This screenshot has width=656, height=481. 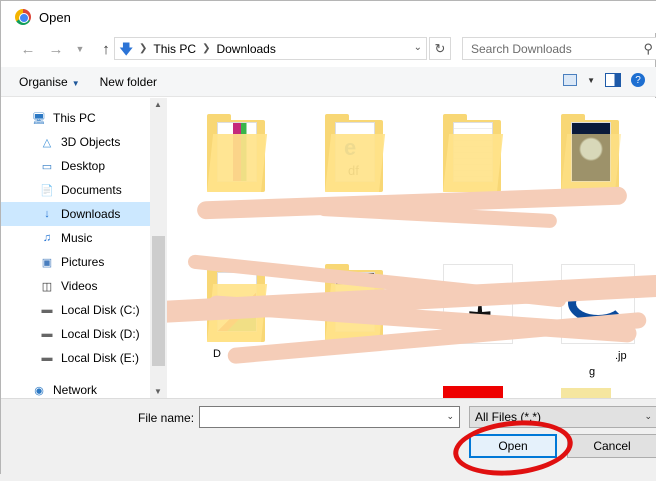 What do you see at coordinates (592, 372) in the screenshot?
I see `file-name-partial: g` at bounding box center [592, 372].